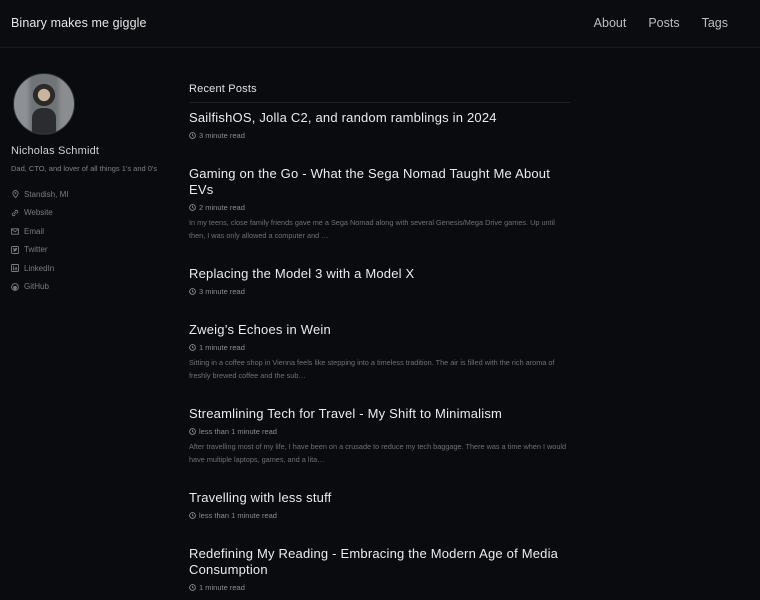 Image resolution: width=760 pixels, height=600 pixels. Describe the element at coordinates (663, 23) in the screenshot. I see `nav-posts-link: Posts` at that location.